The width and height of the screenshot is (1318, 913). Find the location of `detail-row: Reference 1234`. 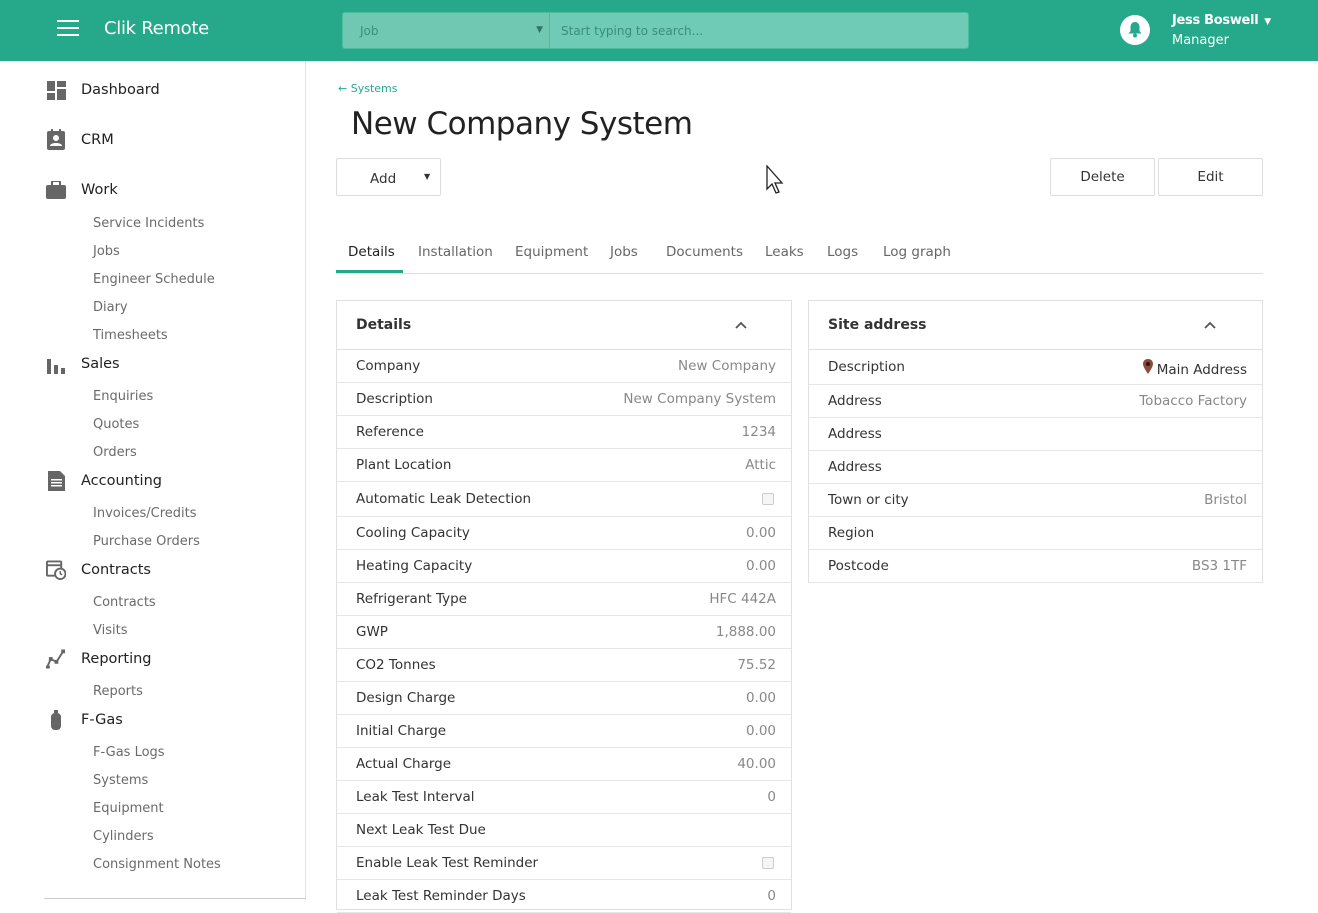

detail-row: Reference 1234 is located at coordinates (564, 432).